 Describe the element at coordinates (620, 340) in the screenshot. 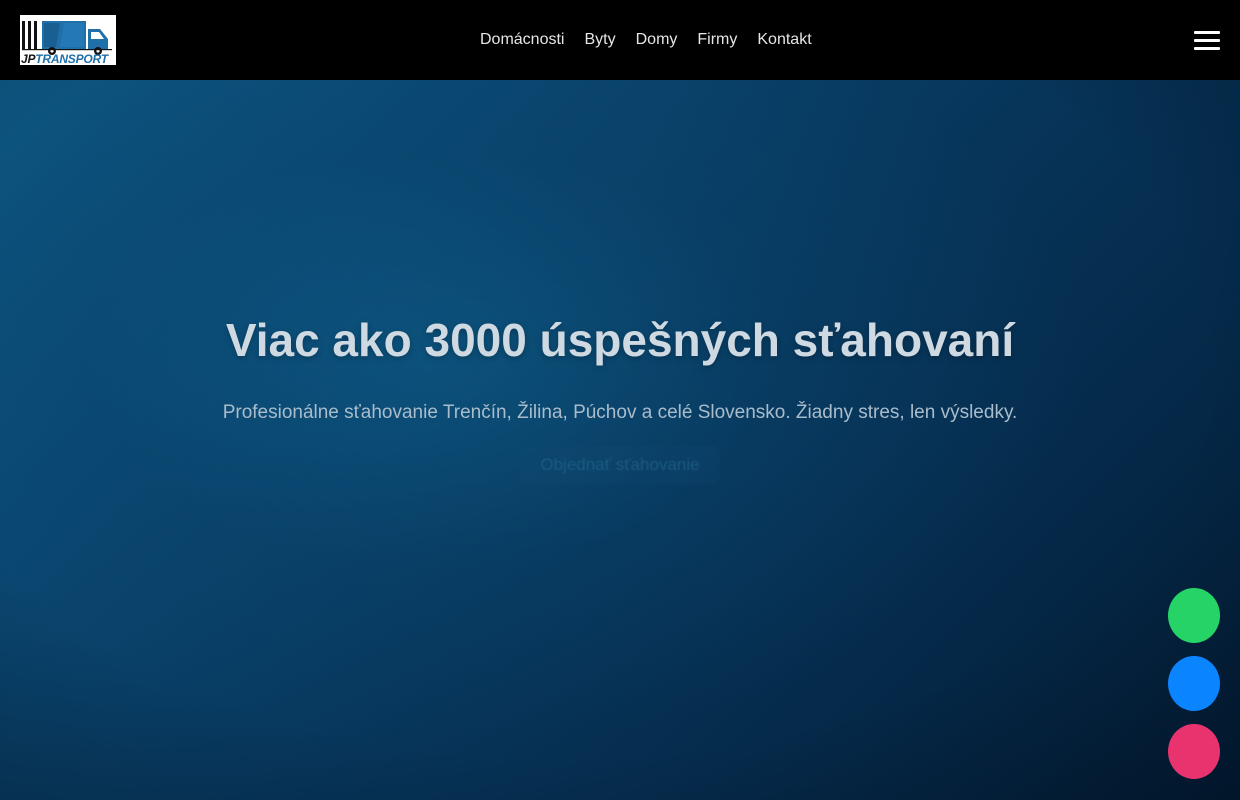

I see `hero-title: Viac ako 3000 úspešných sťahovaní` at that location.